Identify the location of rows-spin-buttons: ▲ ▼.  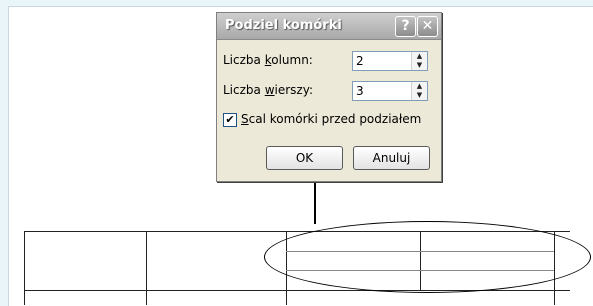
(419, 91).